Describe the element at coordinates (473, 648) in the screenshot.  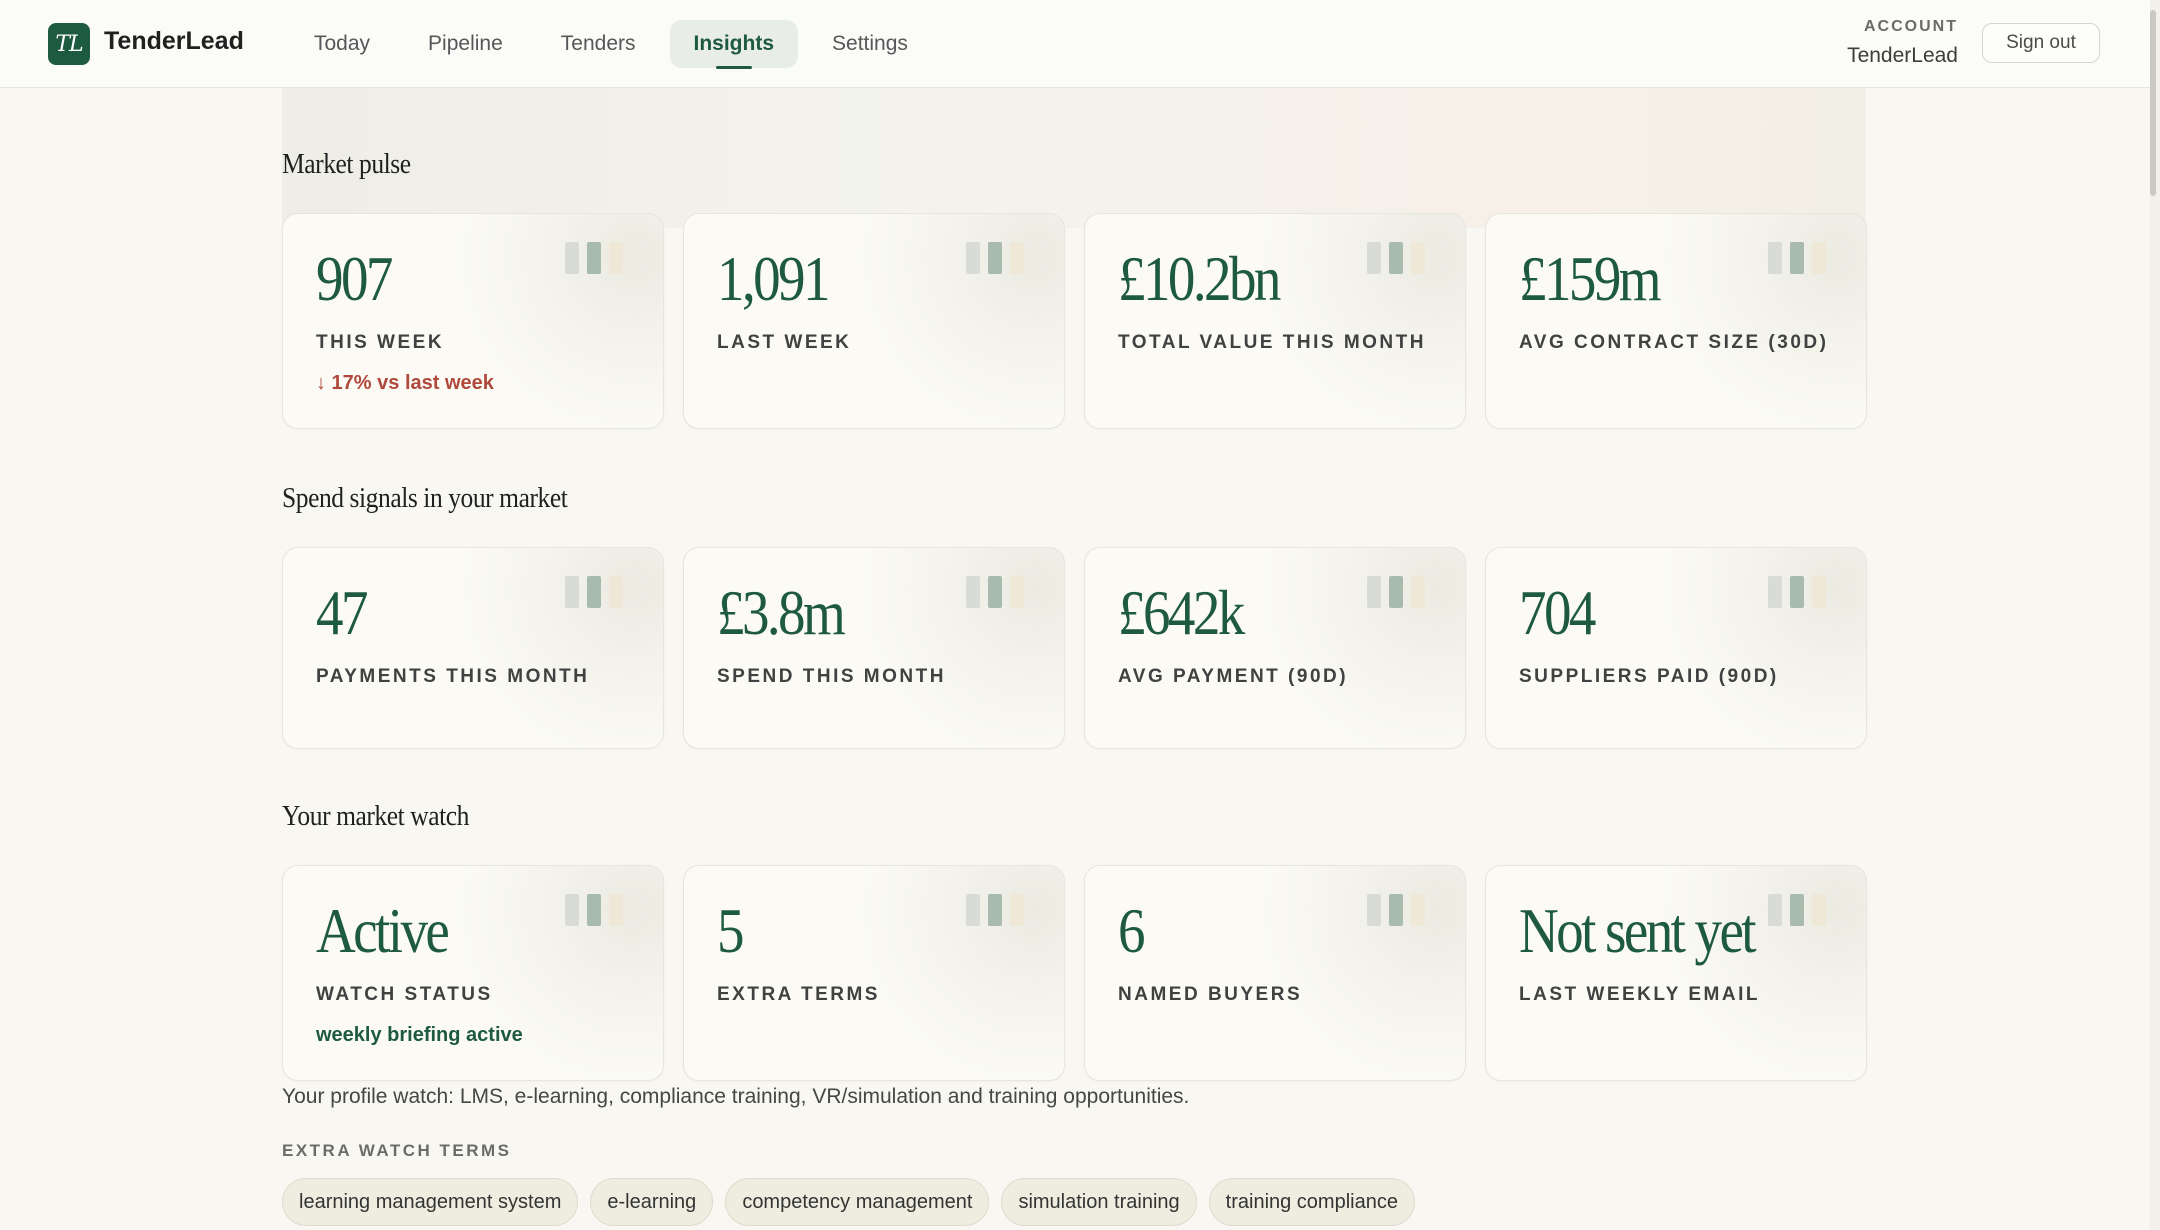
I see `stat-card-payments: 47 PAYMENTS THIS MONTH` at that location.